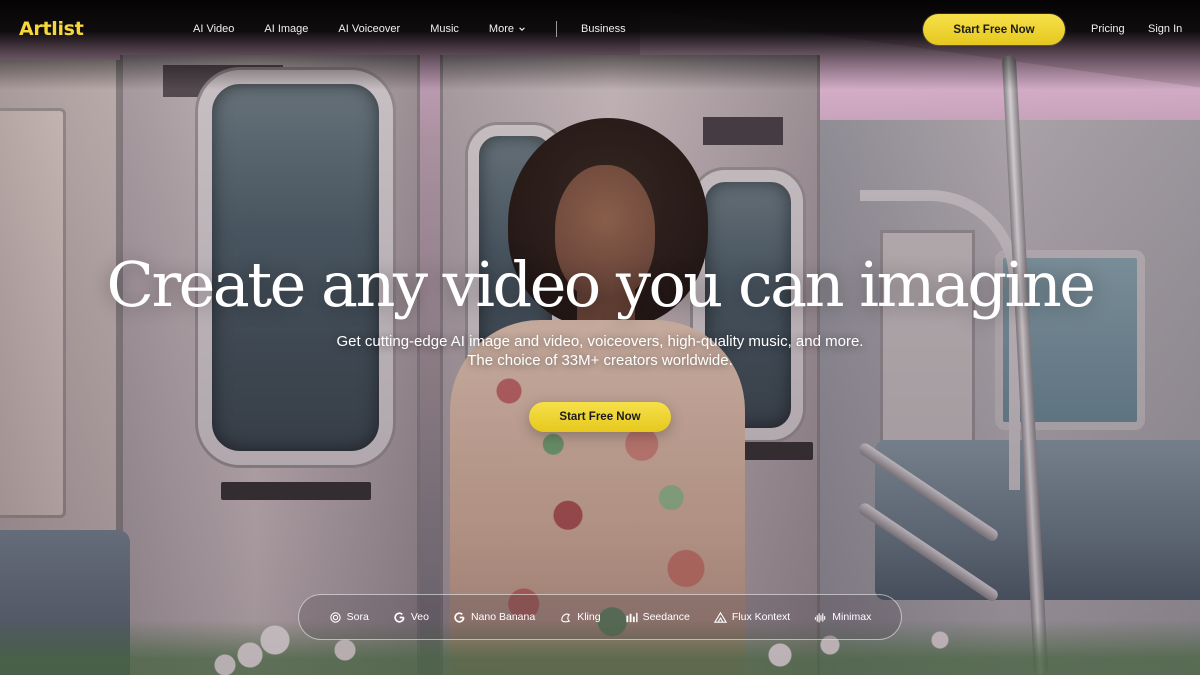 Image resolution: width=1200 pixels, height=675 pixels. I want to click on model-nano-banana: Nano Banana, so click(494, 617).